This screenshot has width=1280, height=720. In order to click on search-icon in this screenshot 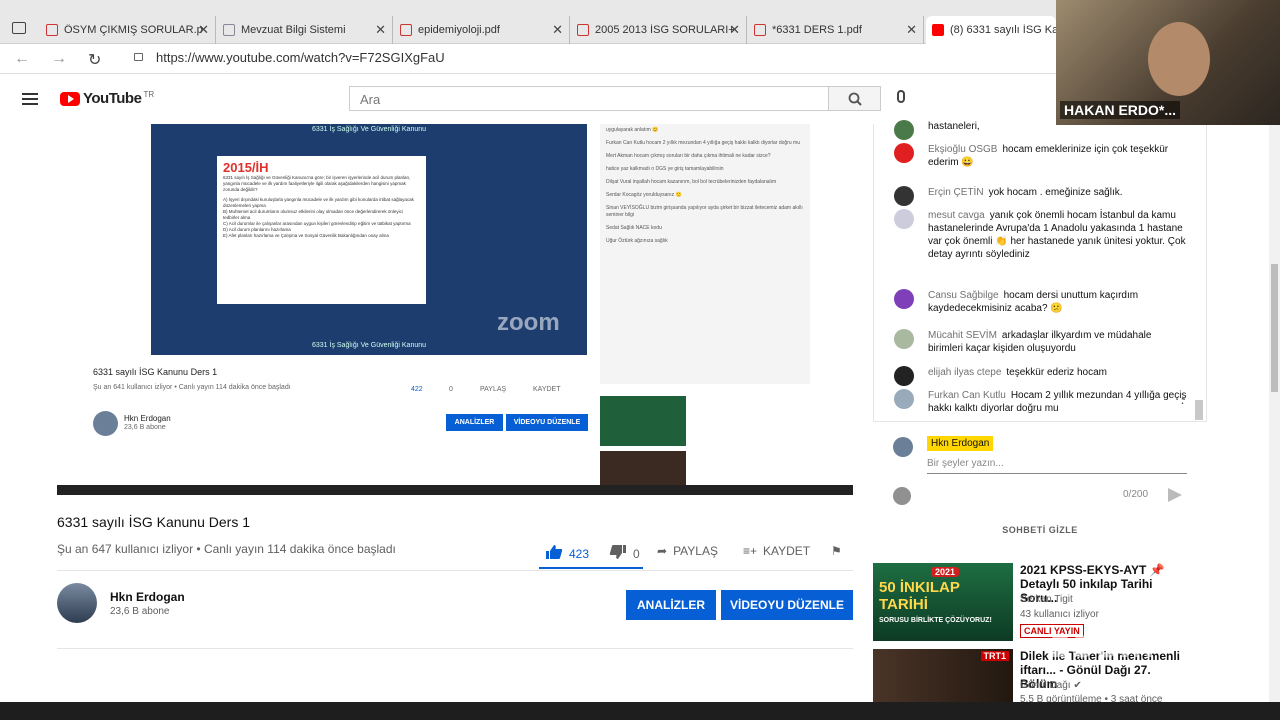, I will do `click(855, 99)`.